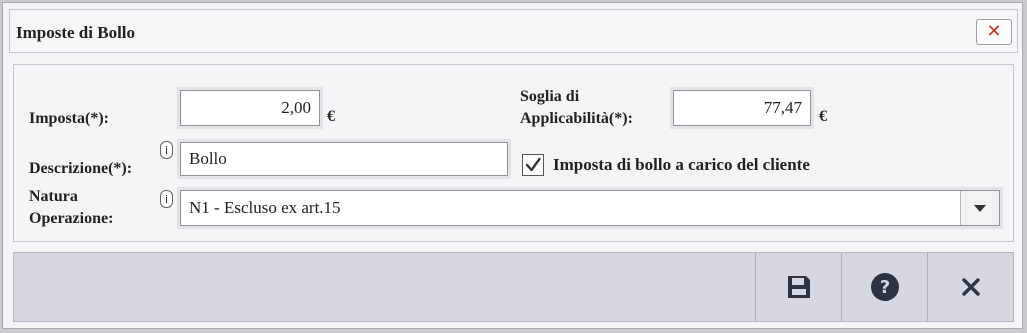 The image size is (1027, 333). Describe the element at coordinates (782, 107) in the screenshot. I see `soglia-value: 77,47` at that location.